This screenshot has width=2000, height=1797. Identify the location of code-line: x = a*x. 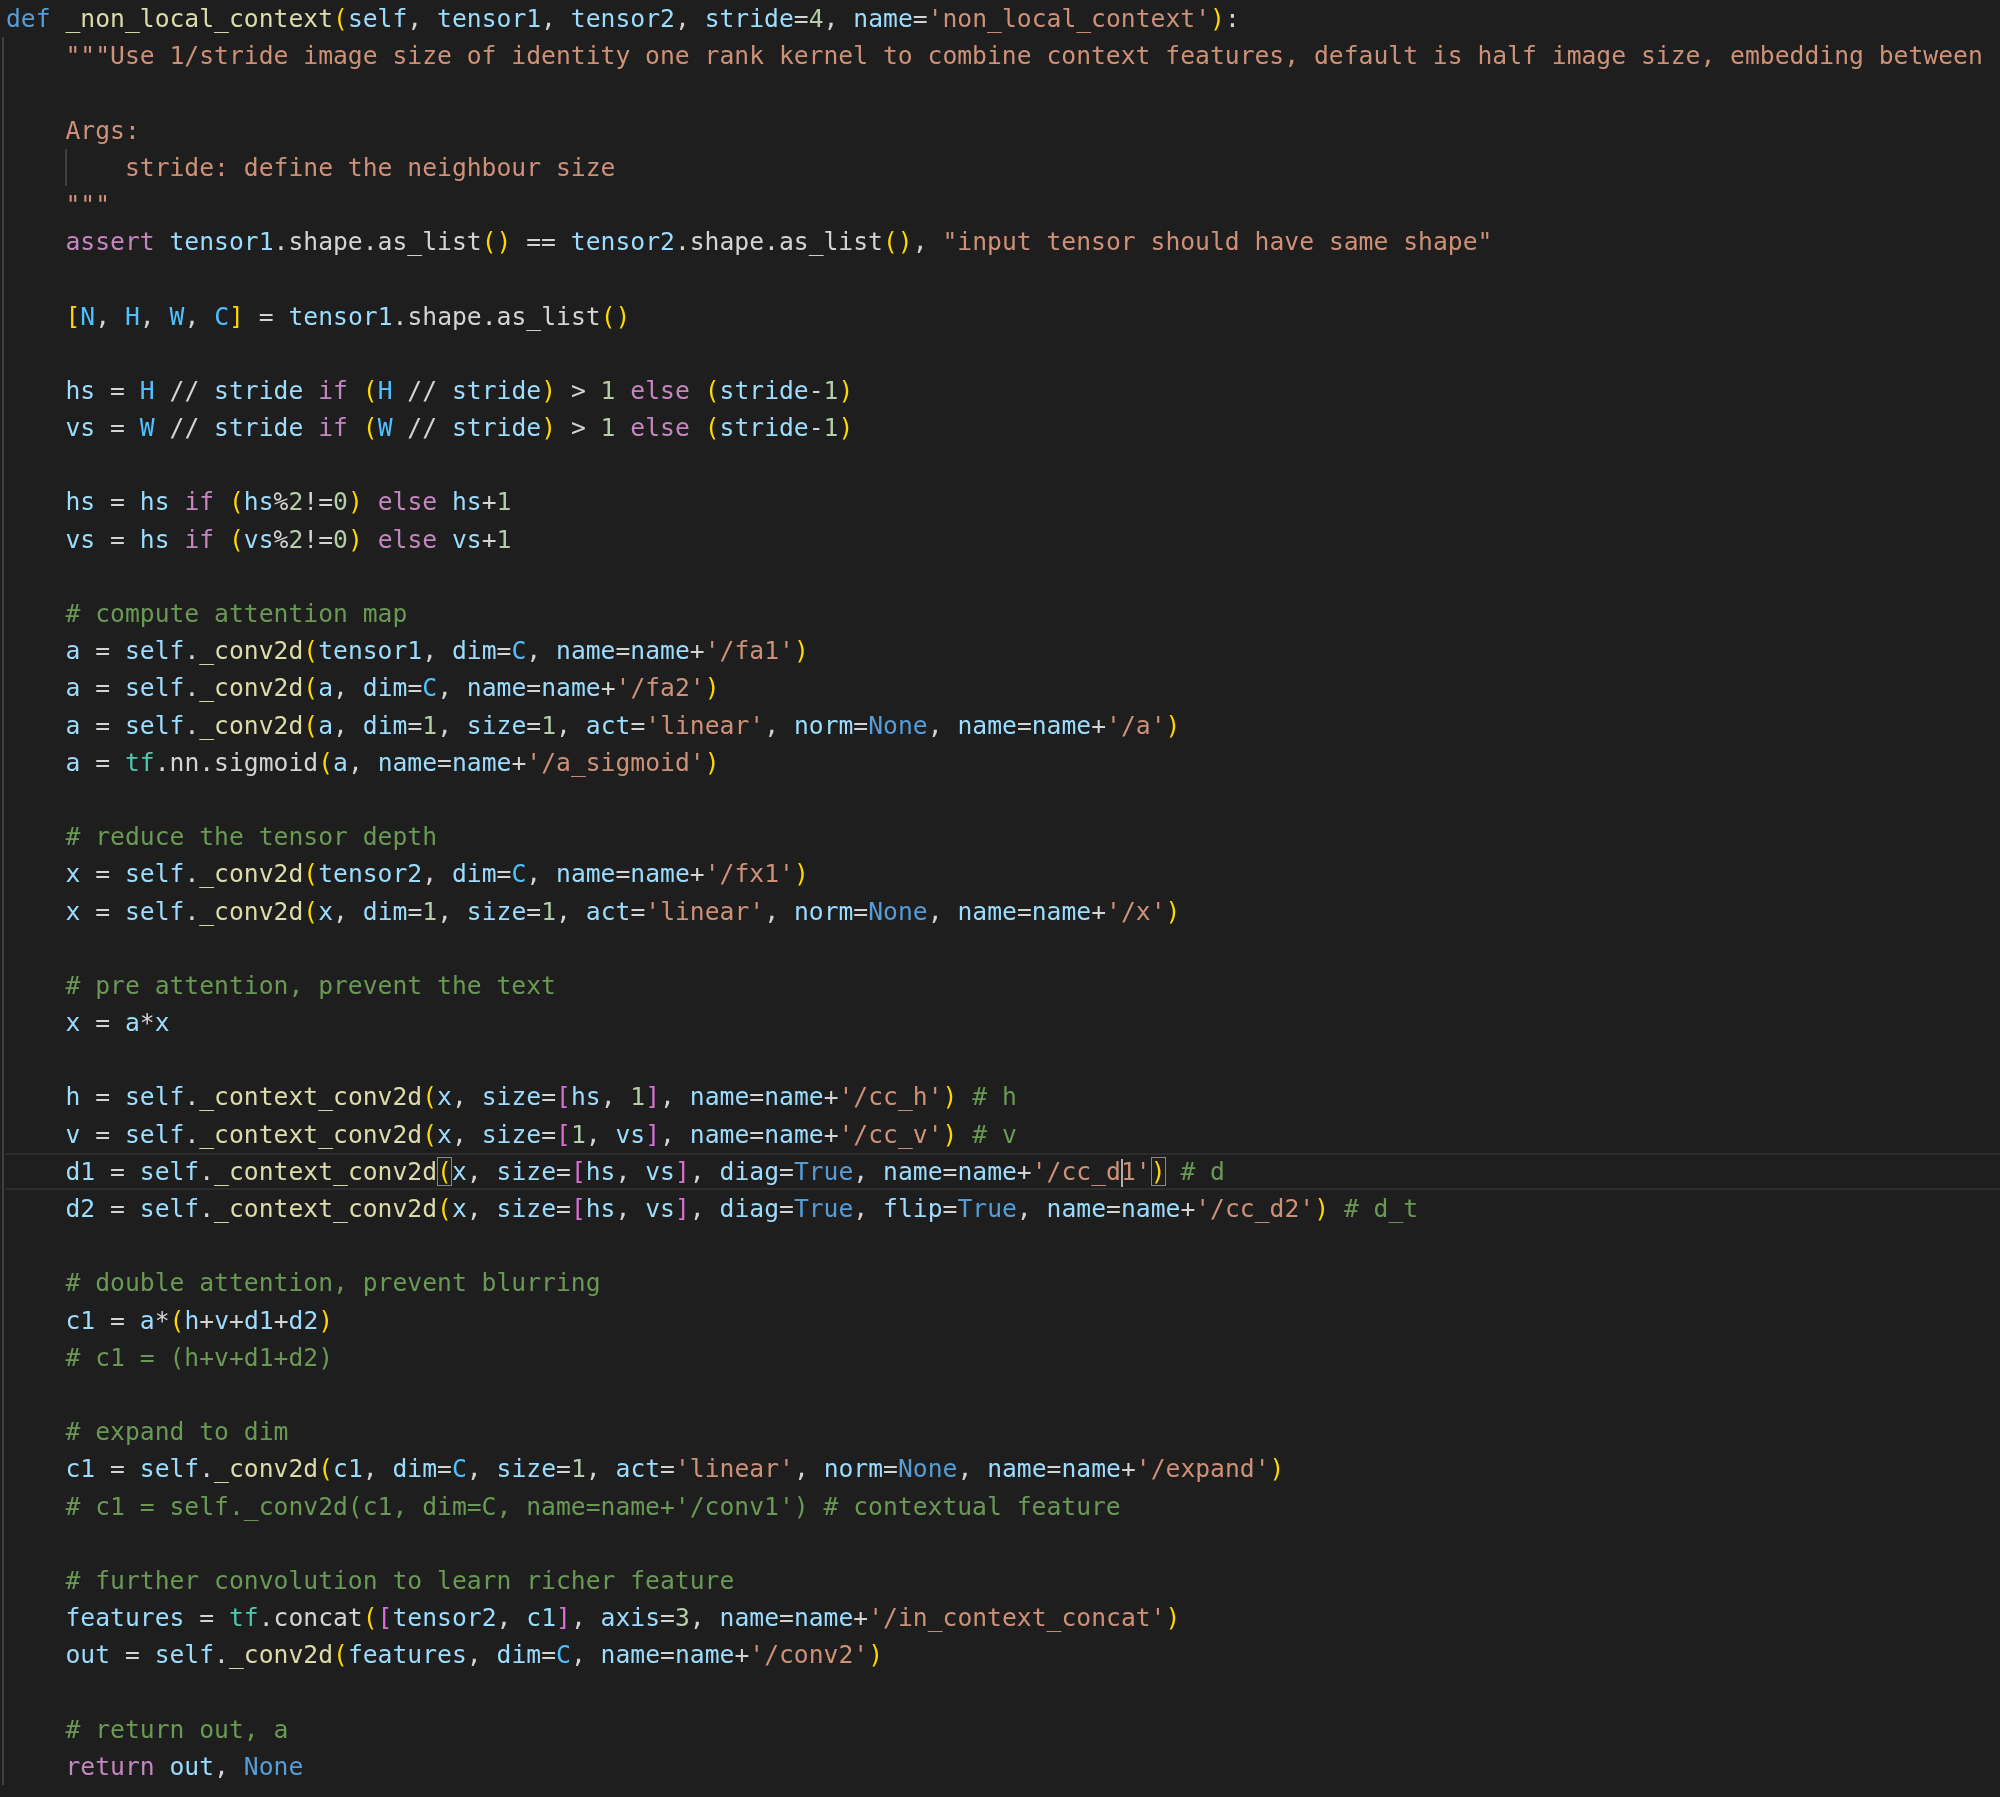
(117, 1023).